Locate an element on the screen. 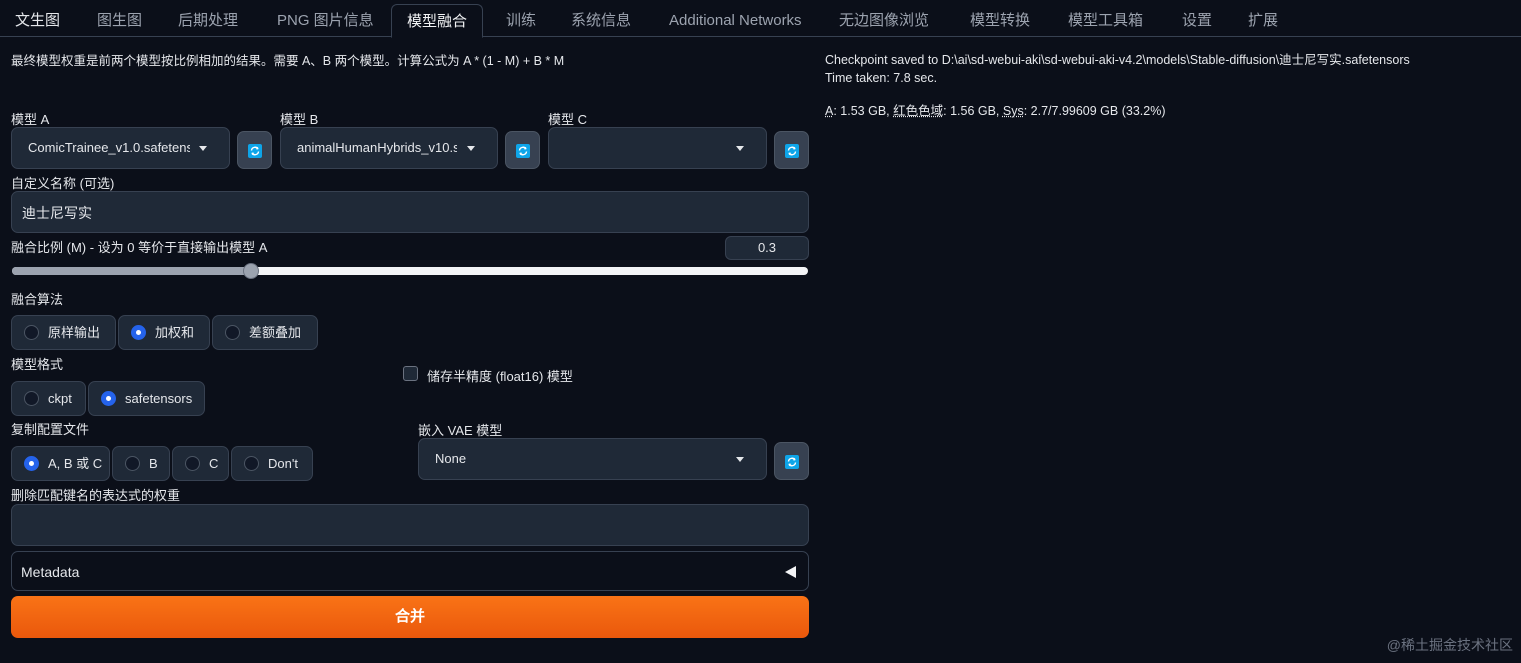 The image size is (1521, 663). mem-peak-label: 红色色域 is located at coordinates (918, 111).